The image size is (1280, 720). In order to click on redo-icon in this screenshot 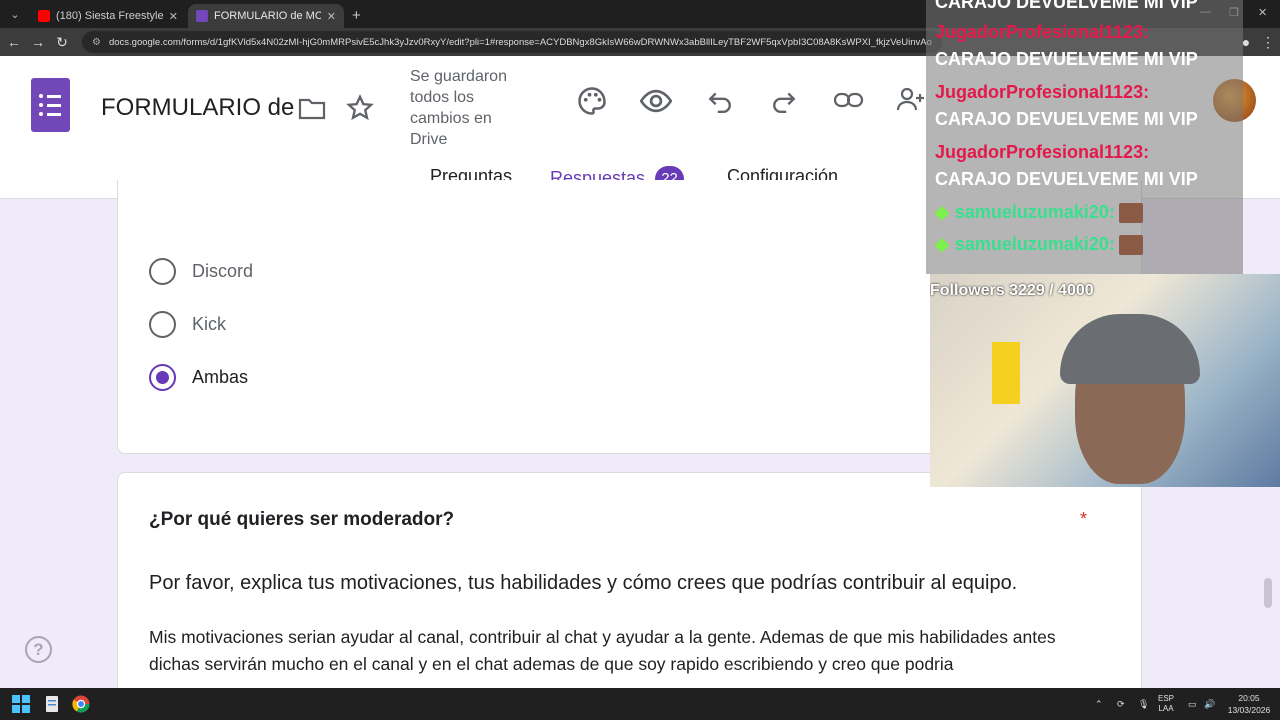, I will do `click(784, 101)`.